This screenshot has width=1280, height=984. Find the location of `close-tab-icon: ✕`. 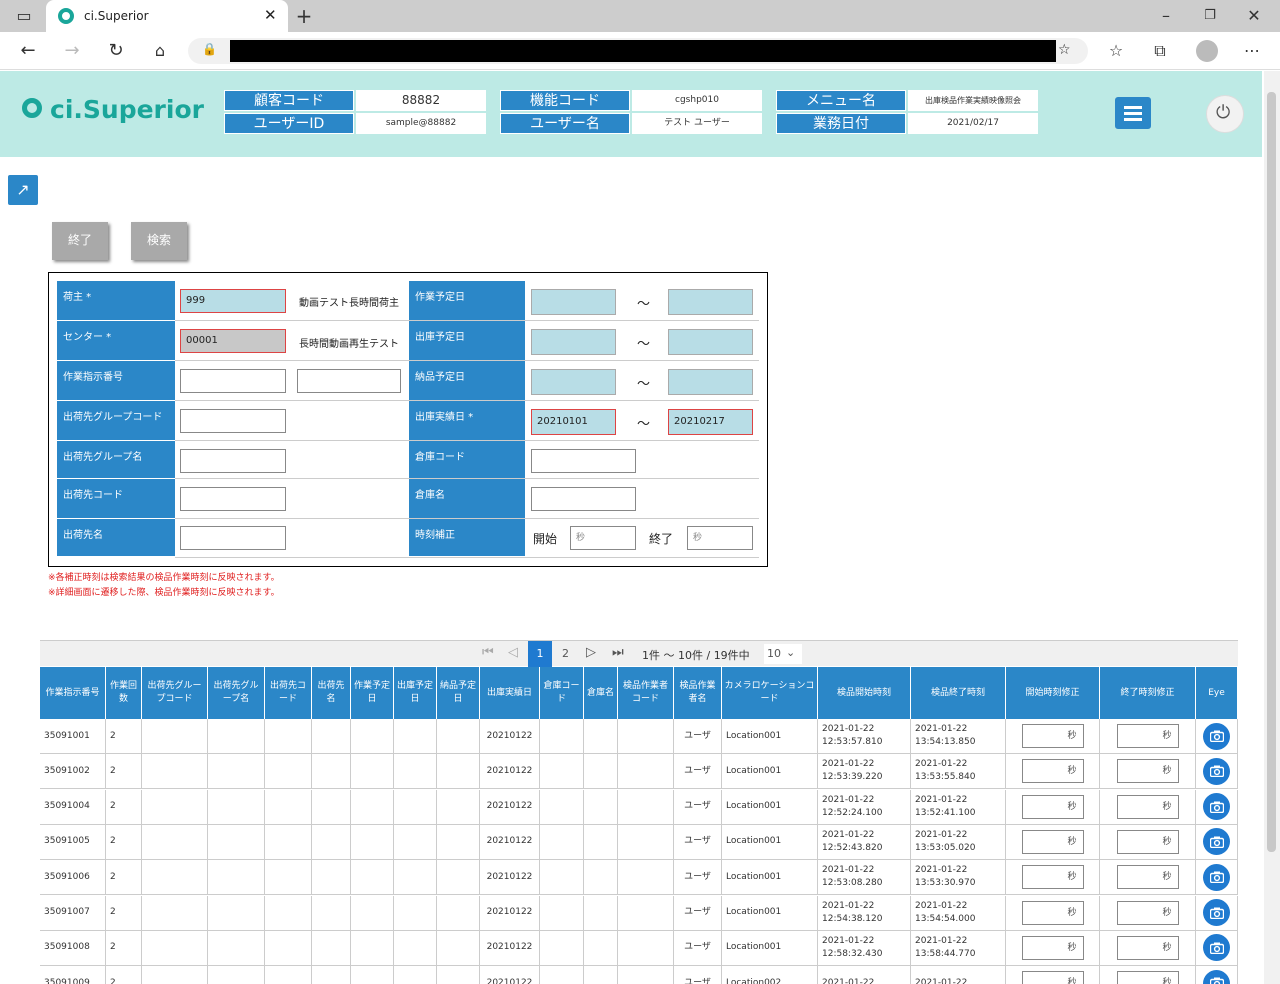

close-tab-icon: ✕ is located at coordinates (270, 15).